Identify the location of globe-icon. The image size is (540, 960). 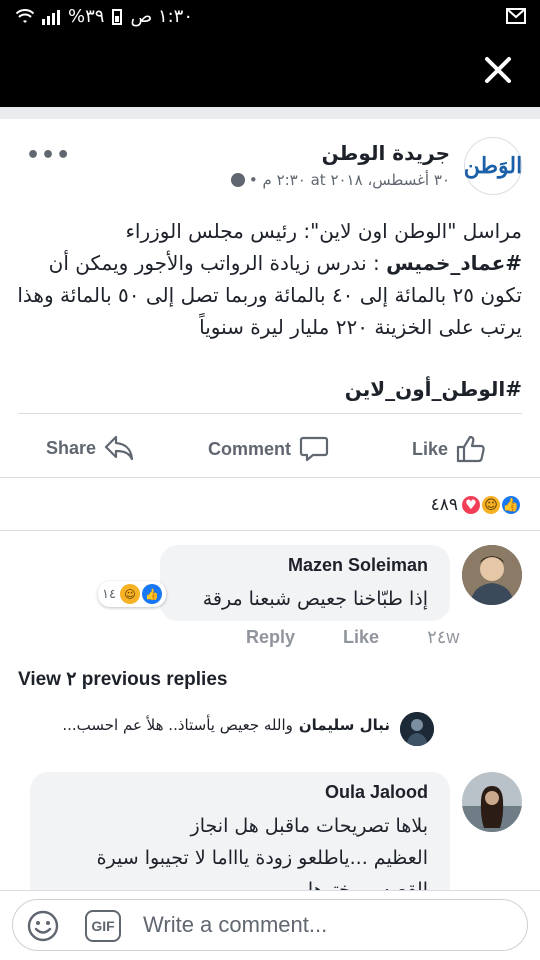
(237, 180).